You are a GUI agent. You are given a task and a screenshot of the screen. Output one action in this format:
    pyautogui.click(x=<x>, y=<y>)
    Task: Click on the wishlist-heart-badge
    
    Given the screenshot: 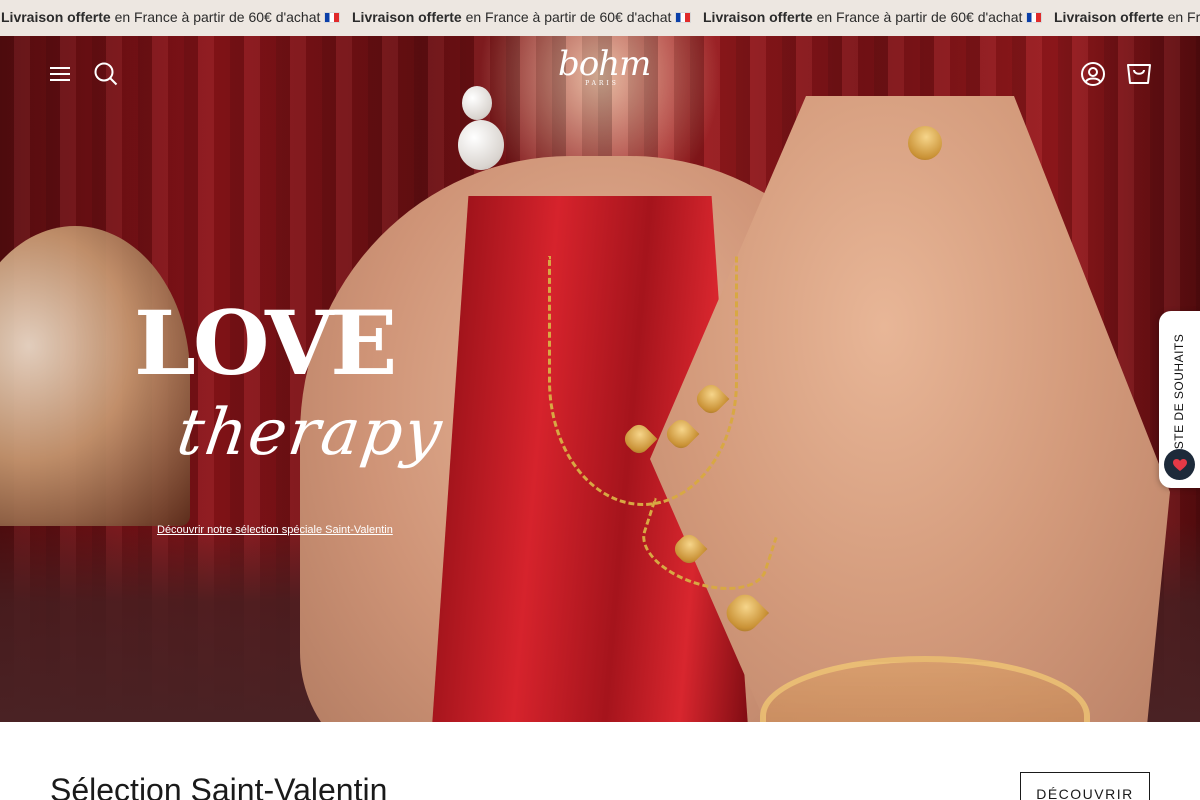 What is the action you would take?
    pyautogui.click(x=1179, y=464)
    